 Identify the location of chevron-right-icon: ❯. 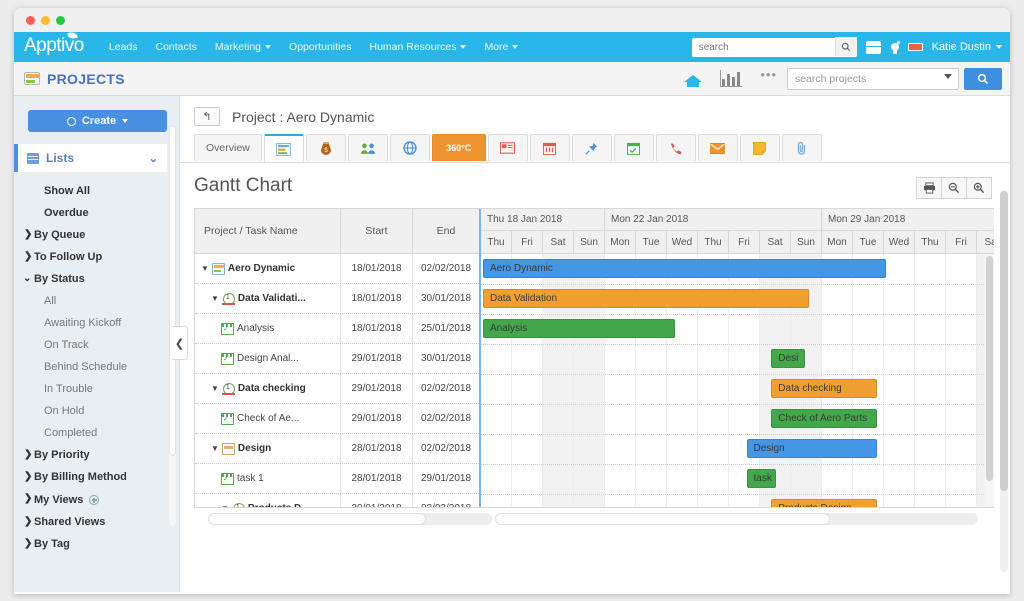
(28, 476).